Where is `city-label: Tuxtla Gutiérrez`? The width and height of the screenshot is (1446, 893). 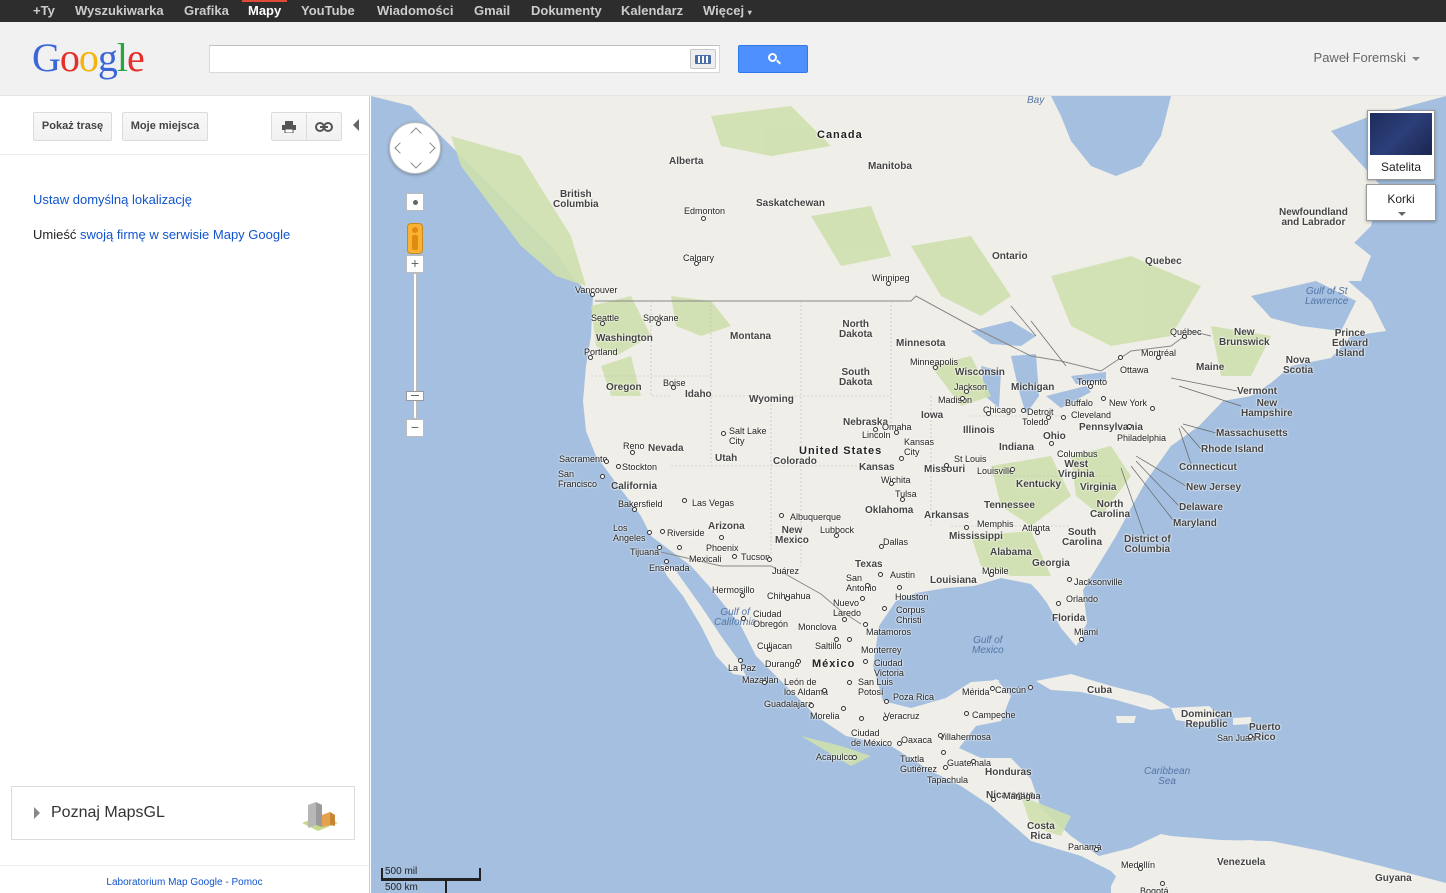
city-label: Tuxtla Gutiérrez is located at coordinates (919, 764).